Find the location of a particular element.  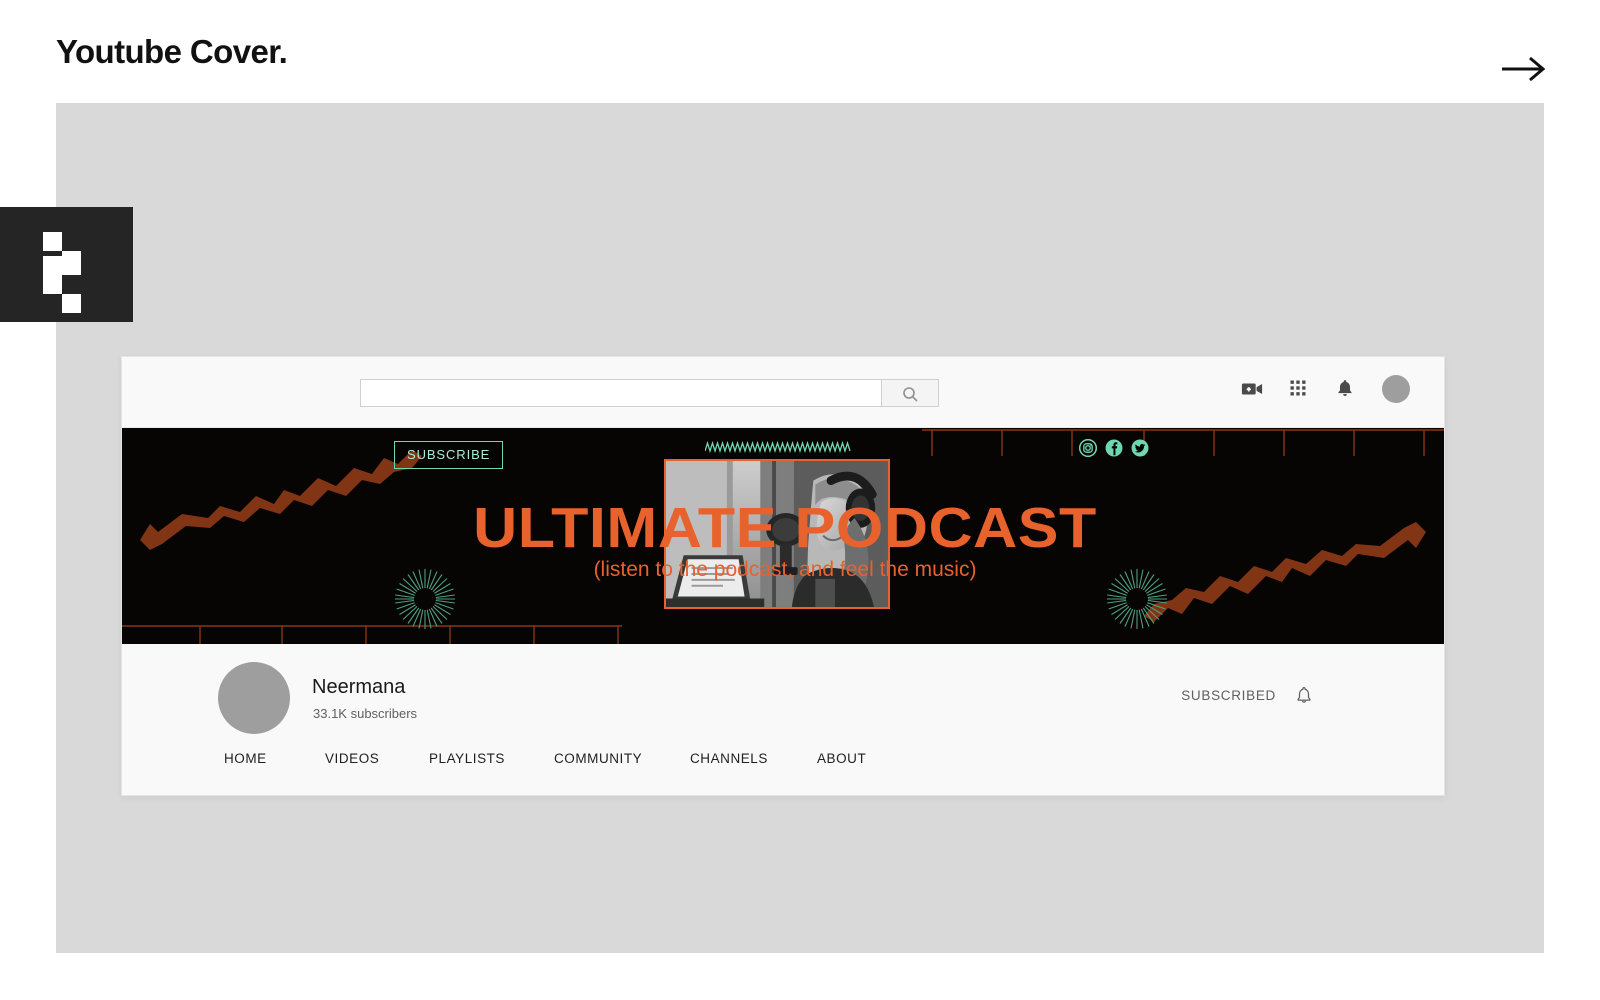

account-avatar is located at coordinates (1396, 389).